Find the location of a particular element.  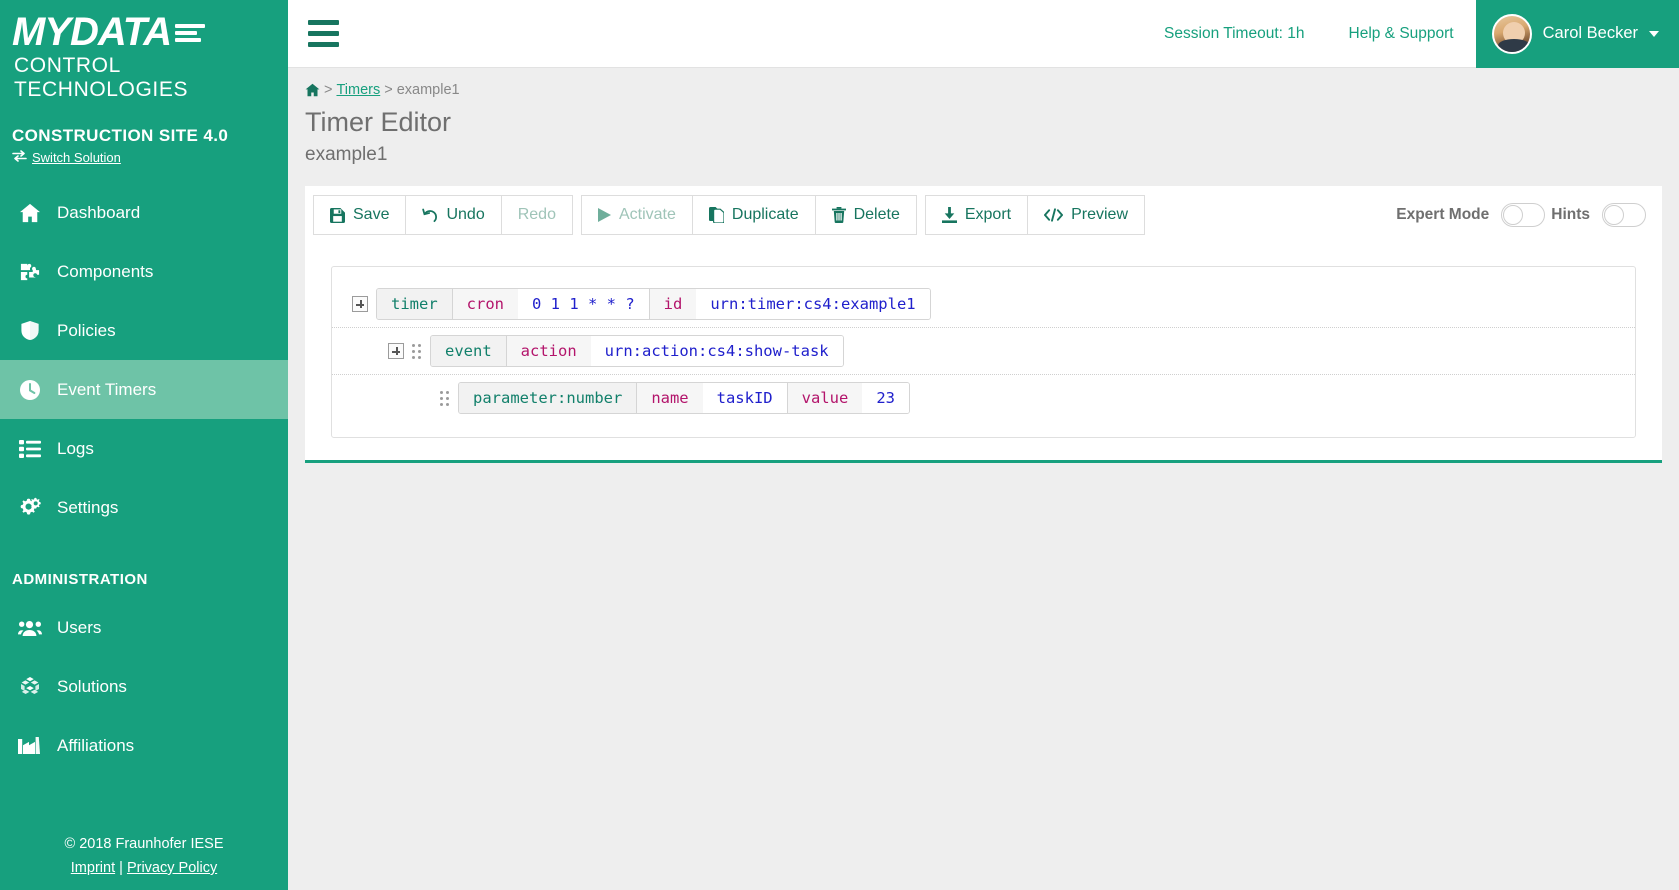

logo-subtitle: CONTROL TECHNOLOGIES is located at coordinates (101, 77).